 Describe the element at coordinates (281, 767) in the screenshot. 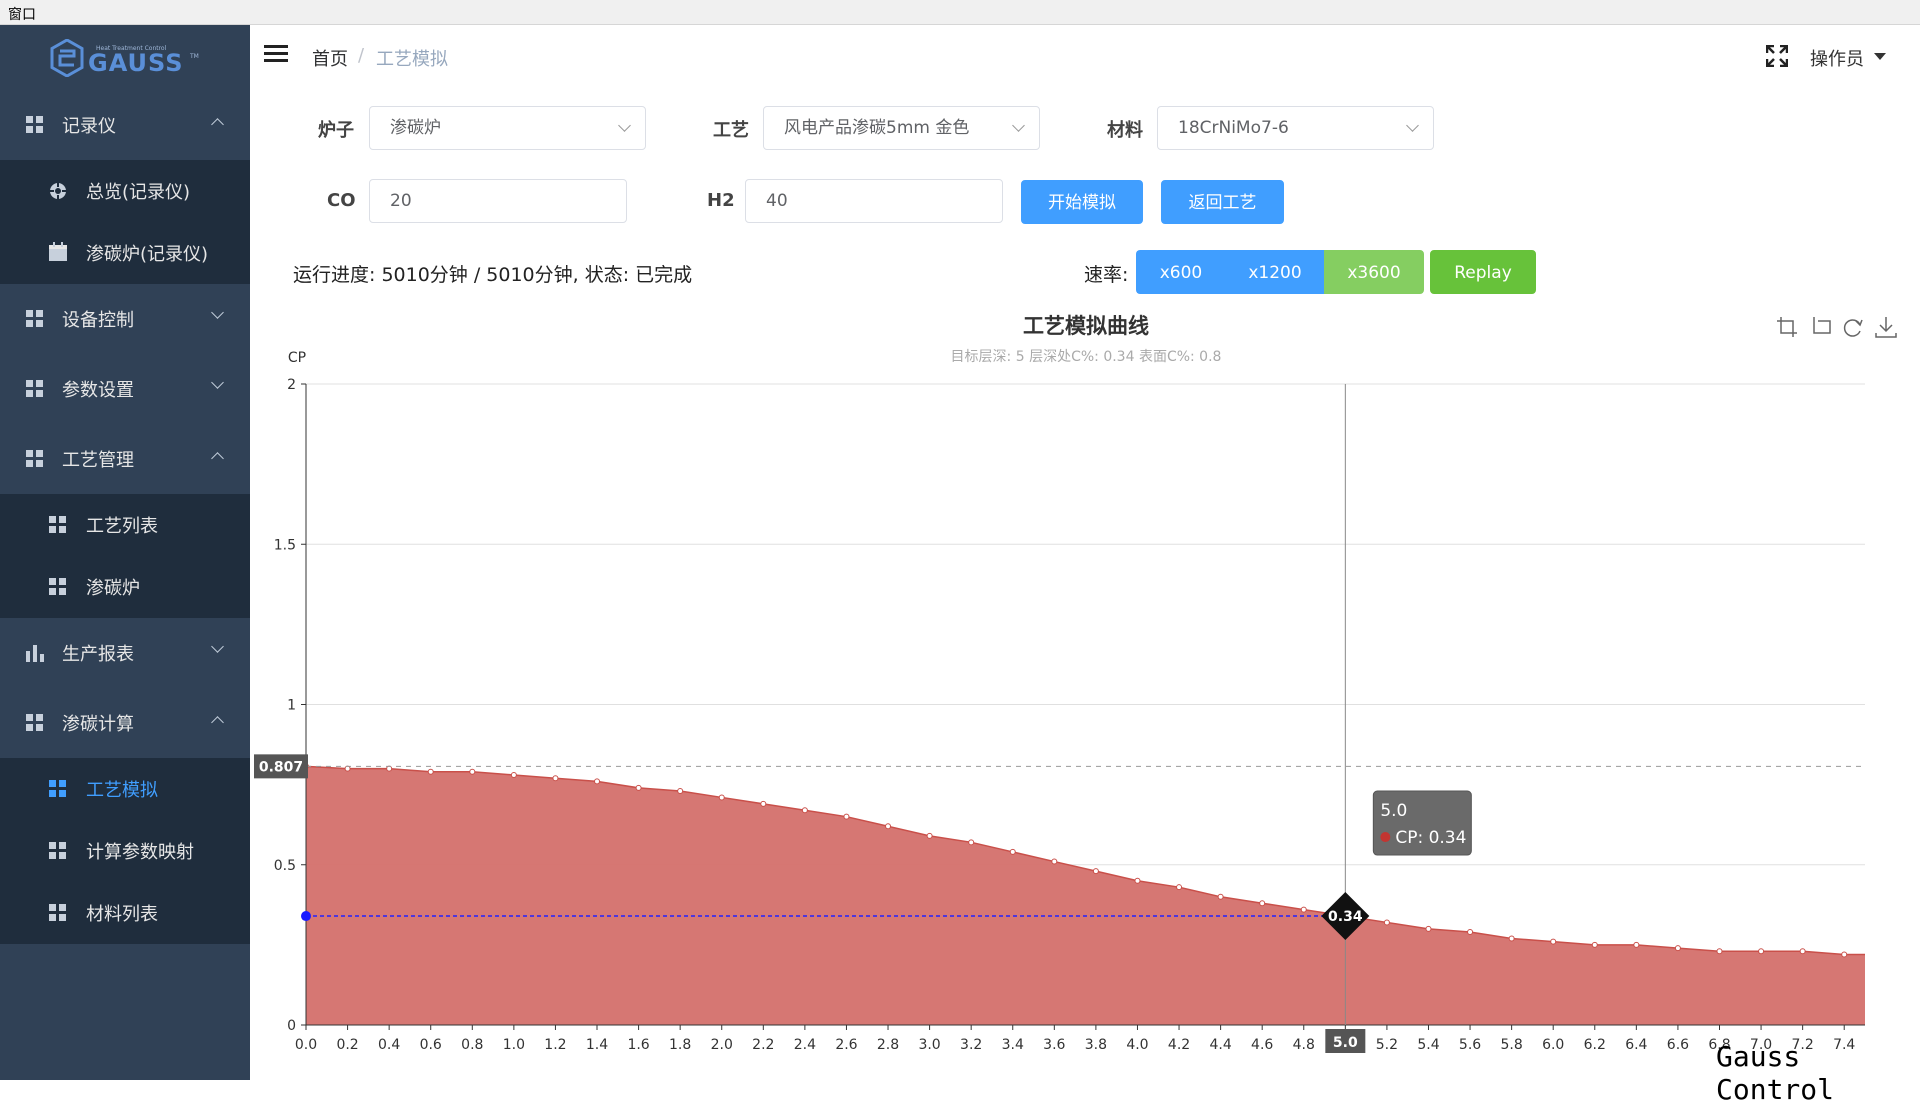

I see `markline-label: 0.807` at that location.